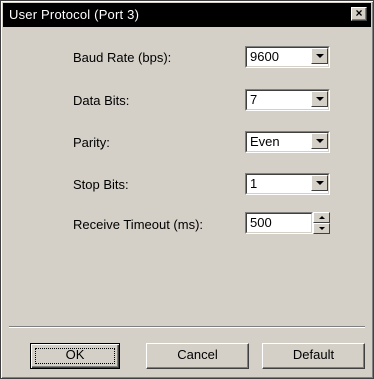  I want to click on cancel-button-label: Cancel, so click(197, 354).